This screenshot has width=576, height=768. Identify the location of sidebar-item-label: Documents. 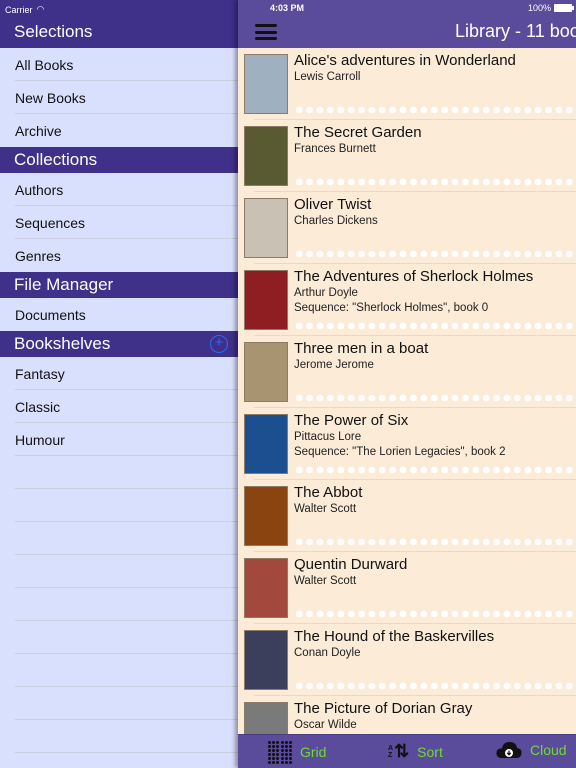
(50, 314).